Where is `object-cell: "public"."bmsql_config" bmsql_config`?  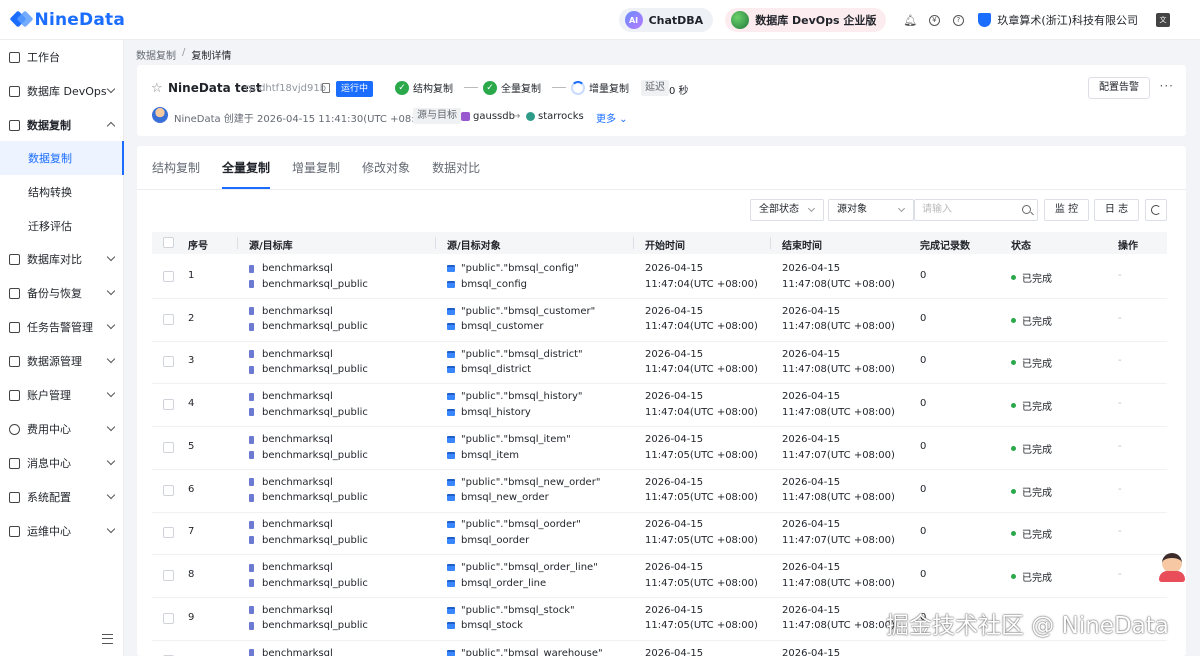
object-cell: "public"."bmsql_config" bmsql_config is located at coordinates (513, 276).